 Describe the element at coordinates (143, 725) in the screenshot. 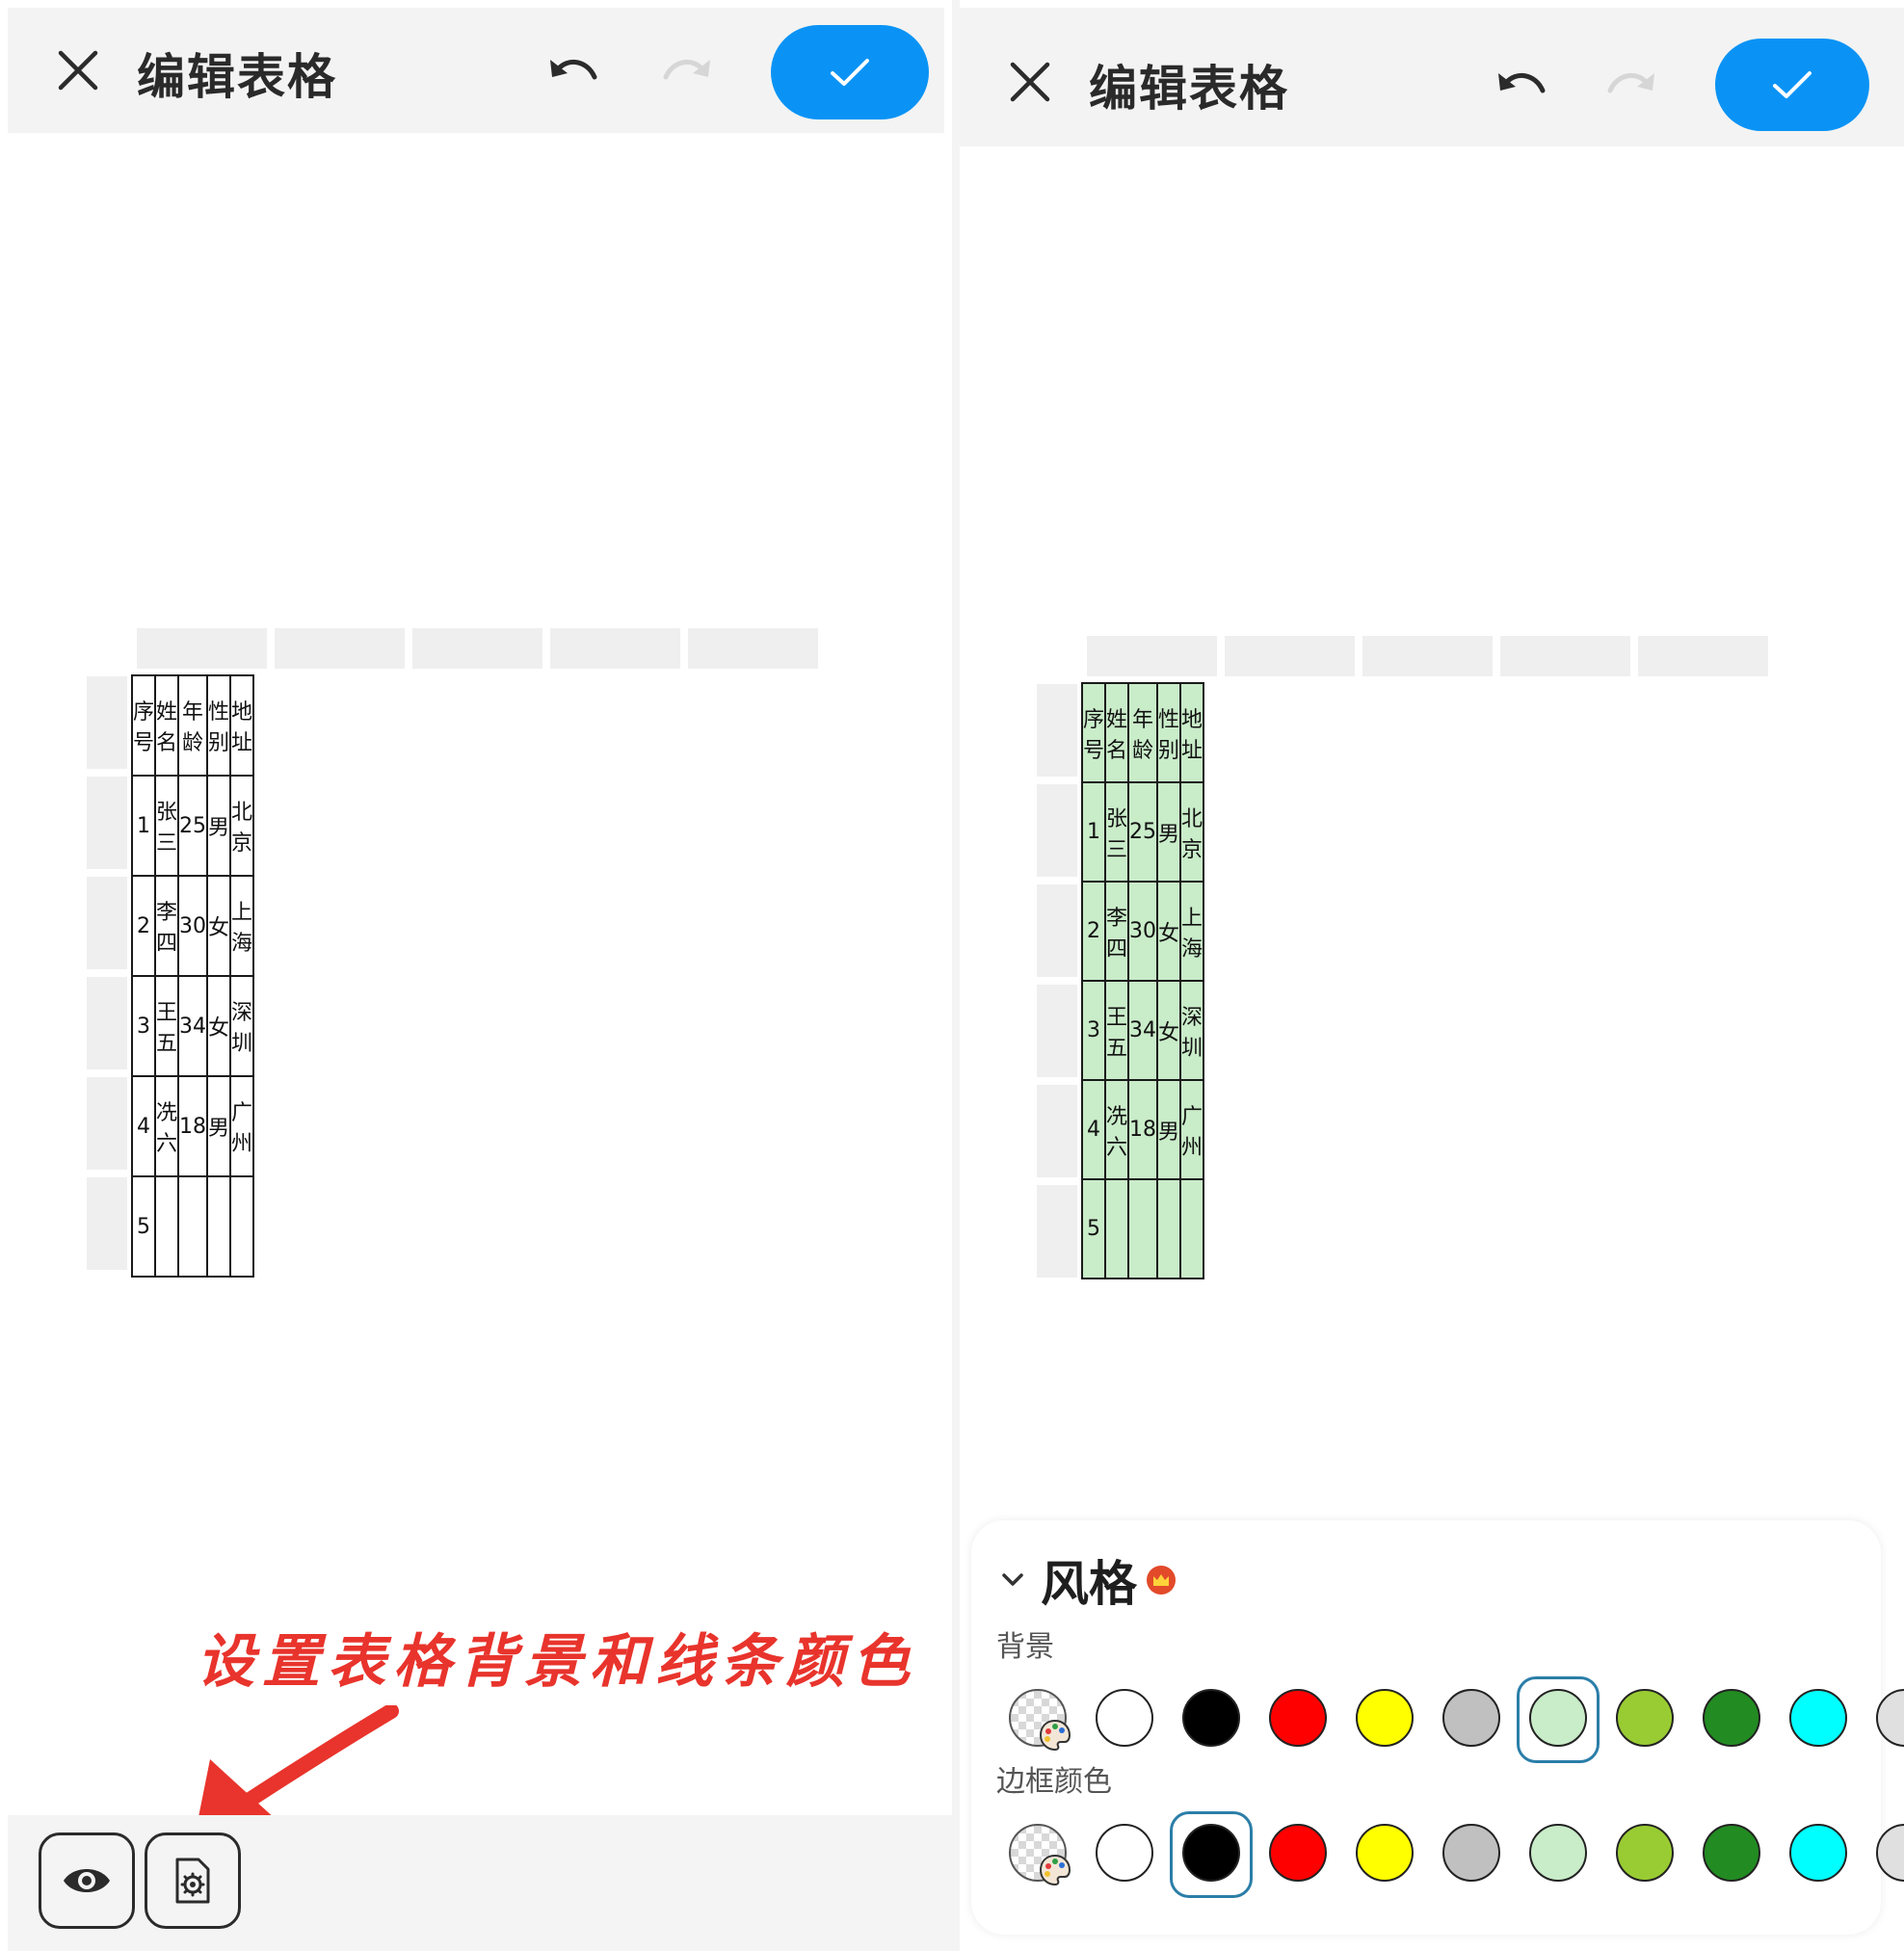

I see `table-cell: 序号` at that location.